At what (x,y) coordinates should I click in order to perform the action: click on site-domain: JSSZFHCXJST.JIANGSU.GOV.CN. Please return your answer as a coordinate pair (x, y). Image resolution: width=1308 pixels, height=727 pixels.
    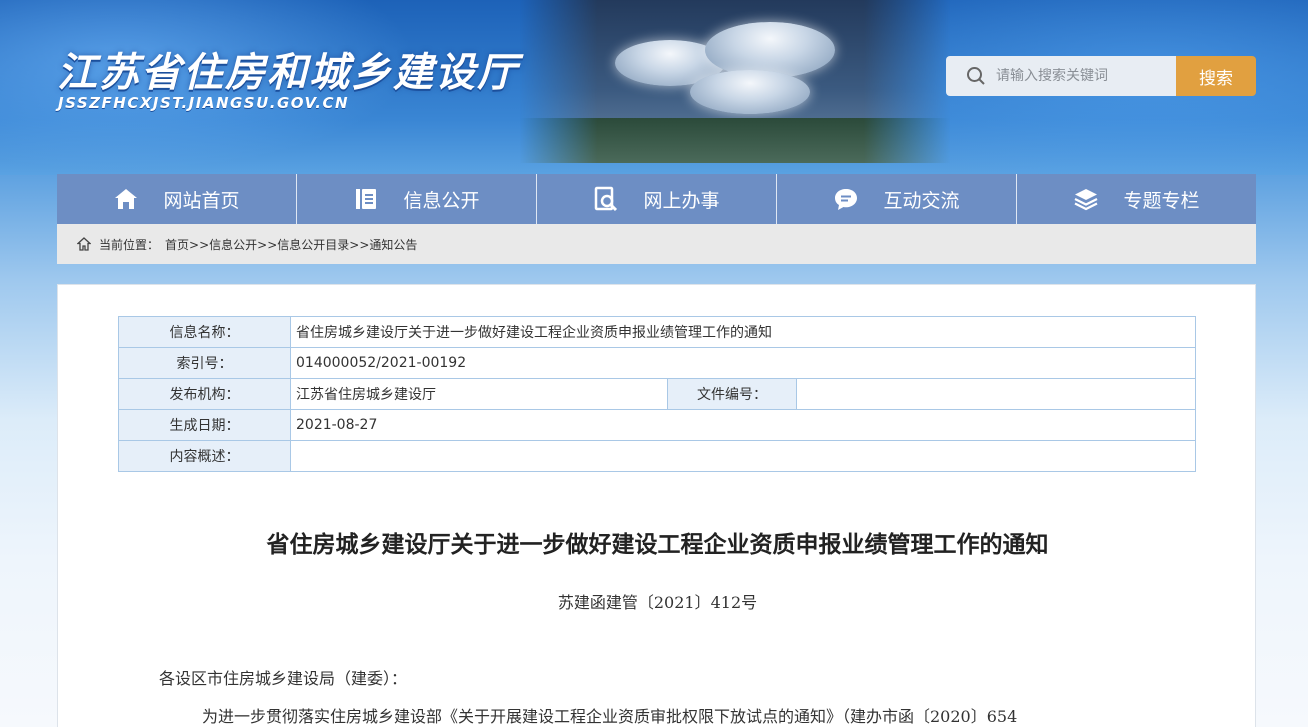
    Looking at the image, I should click on (204, 103).